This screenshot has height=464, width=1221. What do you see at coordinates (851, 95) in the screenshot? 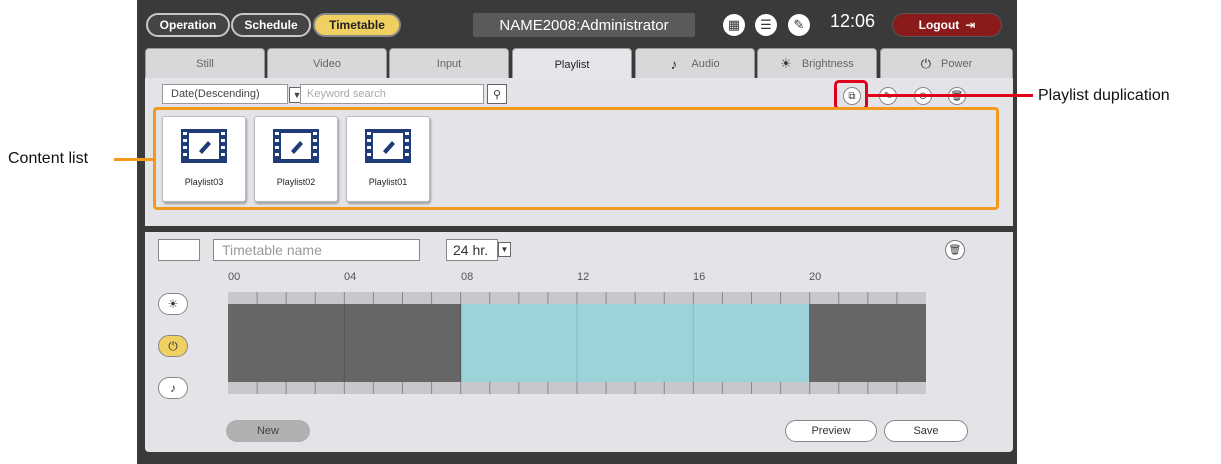
I see `duplicate-highlight` at bounding box center [851, 95].